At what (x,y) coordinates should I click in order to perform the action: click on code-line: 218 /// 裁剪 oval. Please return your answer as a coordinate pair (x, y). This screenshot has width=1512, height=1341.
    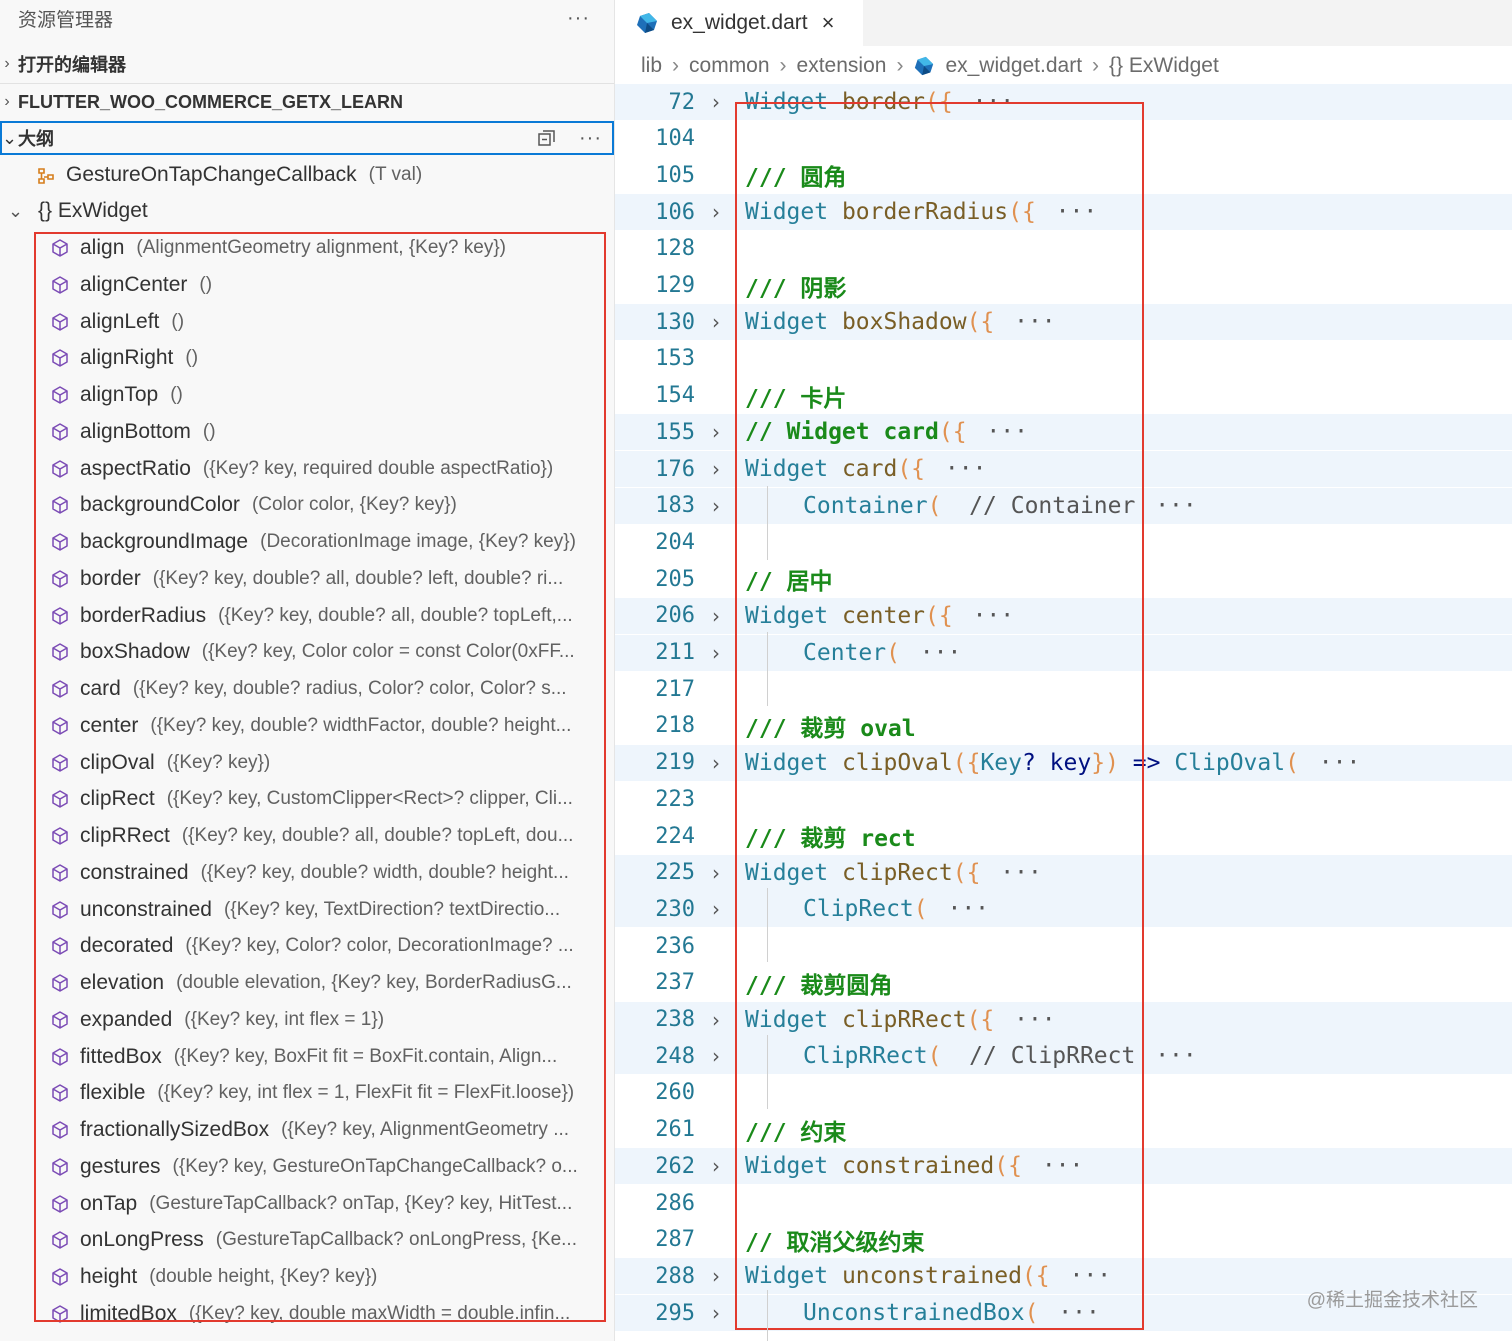
    Looking at the image, I should click on (1063, 726).